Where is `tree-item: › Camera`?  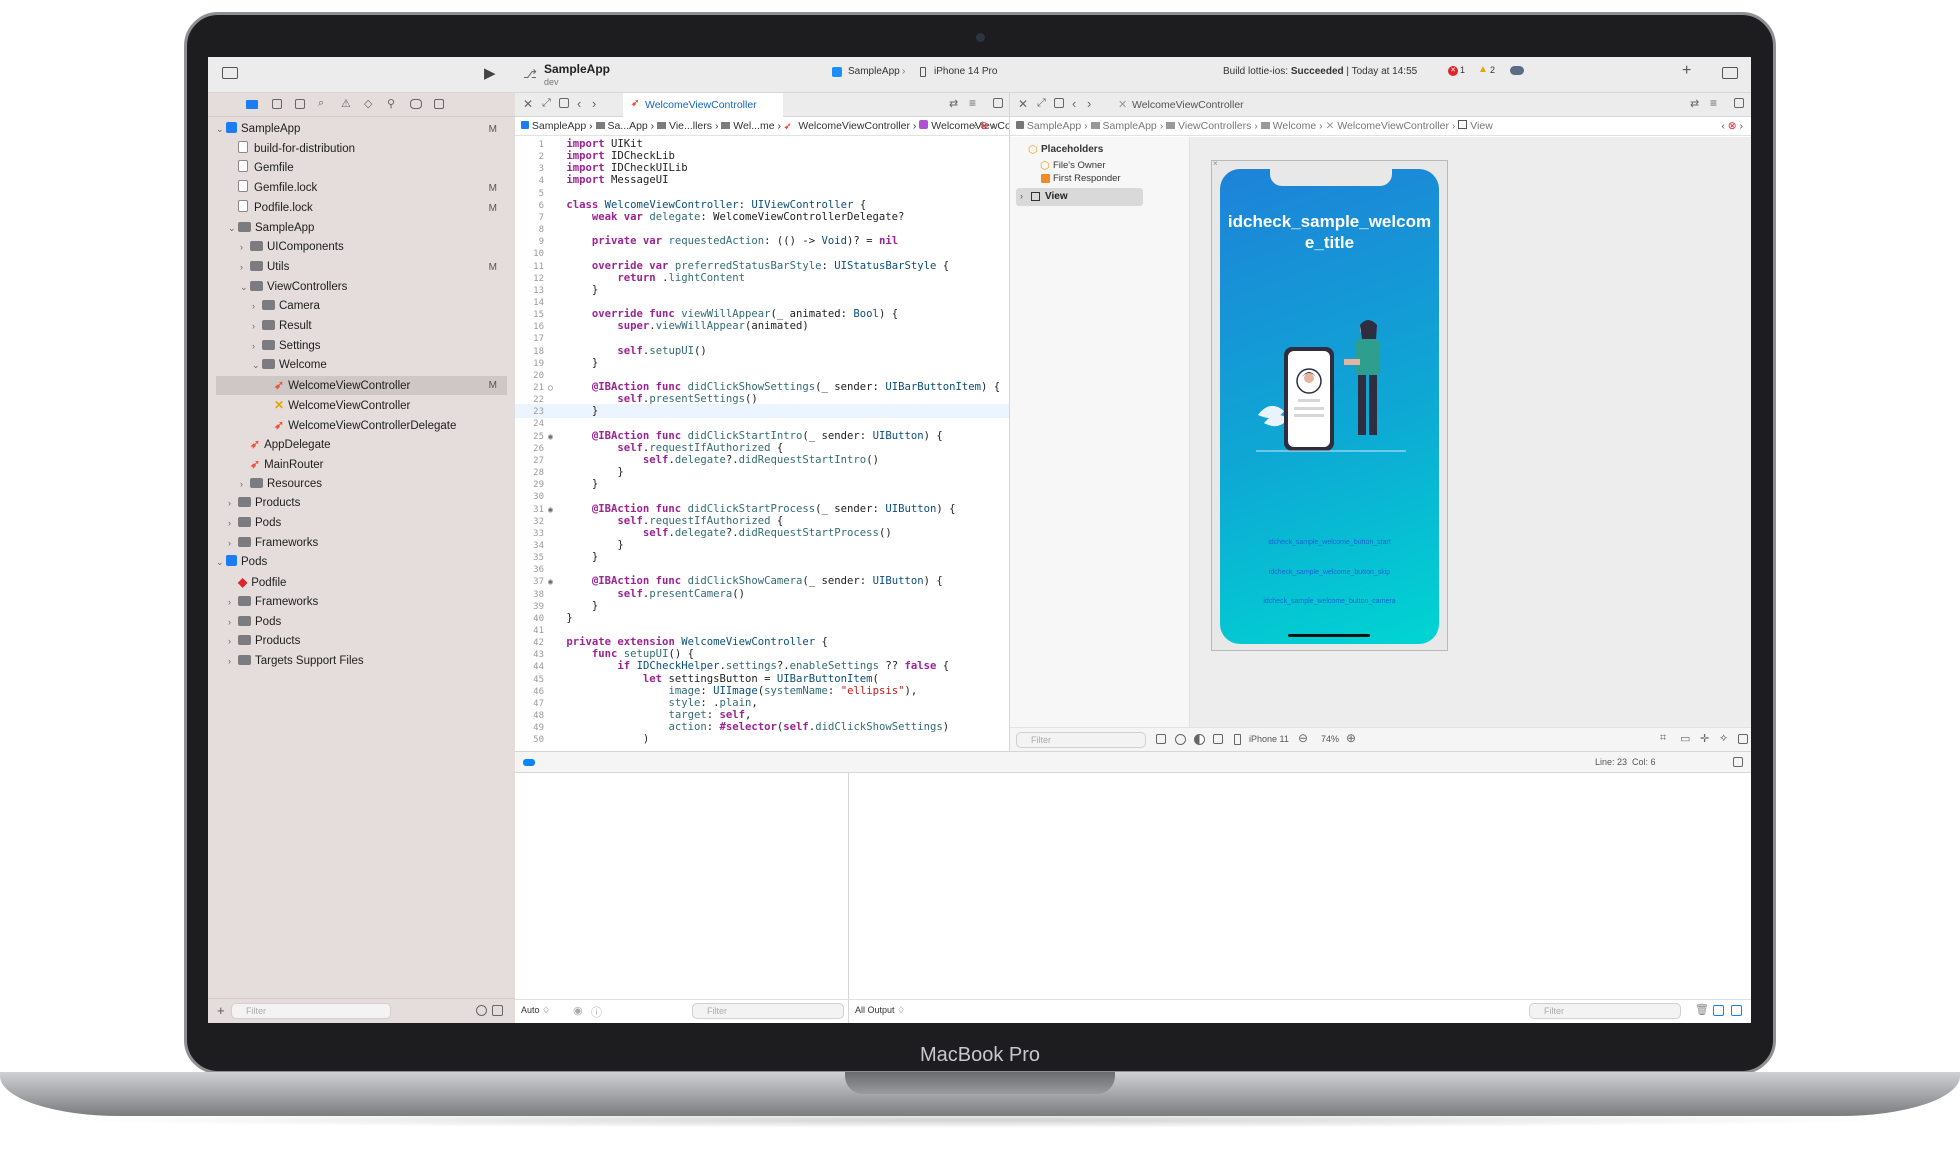
tree-item: › Camera is located at coordinates (361, 306).